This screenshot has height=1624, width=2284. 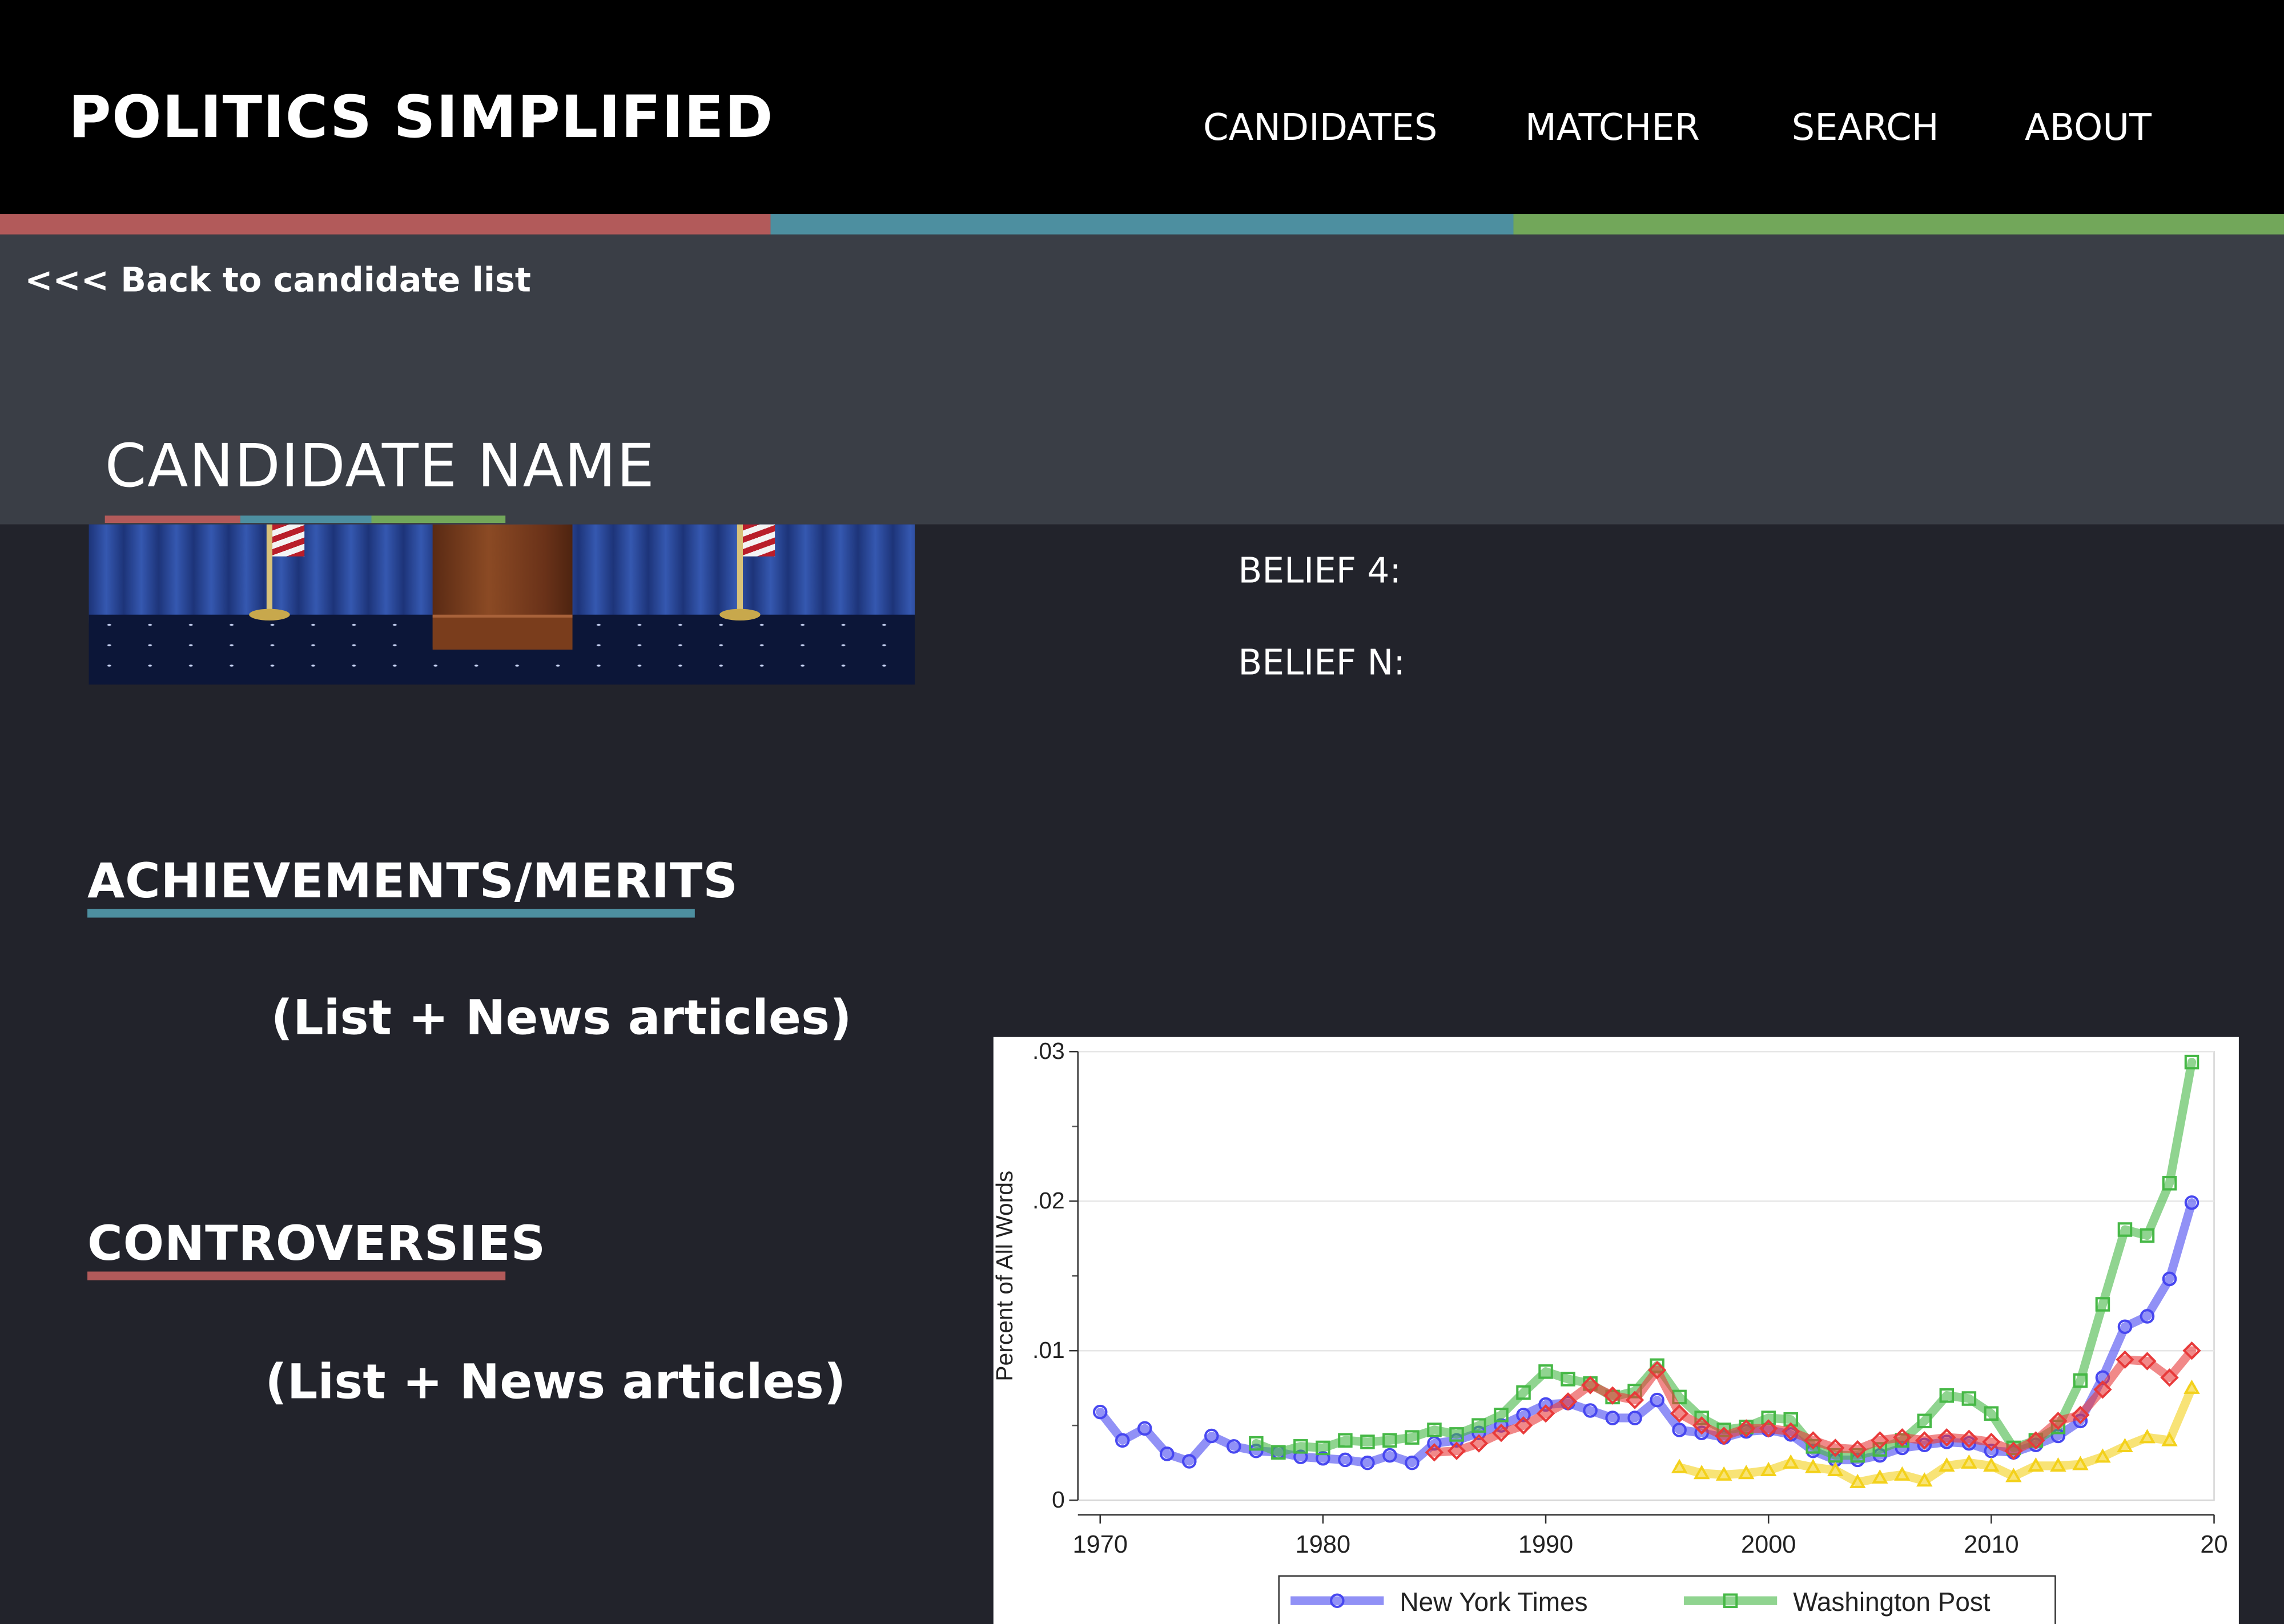 What do you see at coordinates (269, 615) in the screenshot?
I see `flag-pole-base-left` at bounding box center [269, 615].